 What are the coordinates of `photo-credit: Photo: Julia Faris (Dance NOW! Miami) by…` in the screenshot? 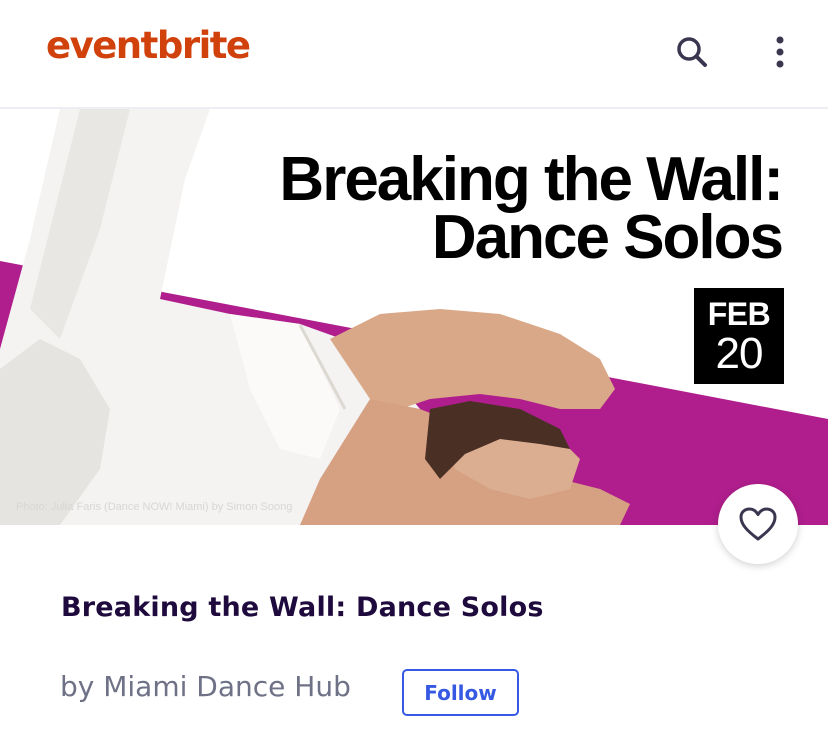 It's located at (154, 507).